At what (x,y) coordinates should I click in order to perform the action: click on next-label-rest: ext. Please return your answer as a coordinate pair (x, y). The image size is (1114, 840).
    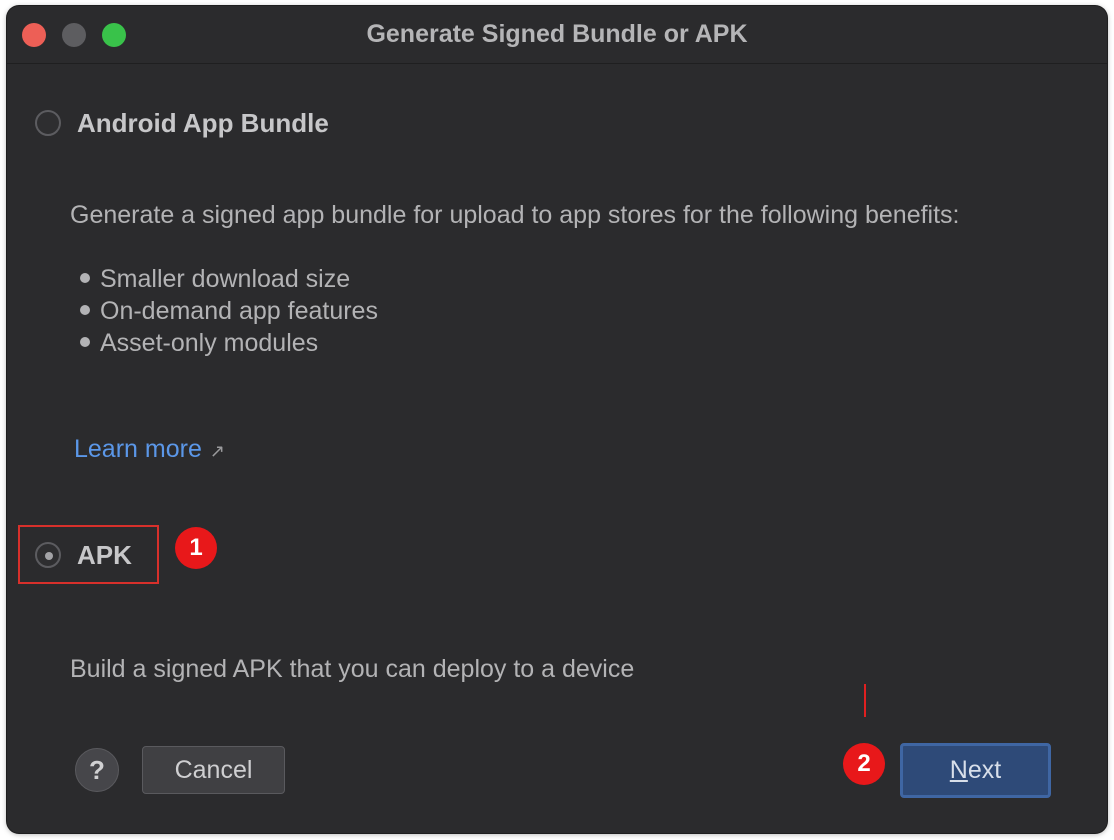
    Looking at the image, I should click on (984, 770).